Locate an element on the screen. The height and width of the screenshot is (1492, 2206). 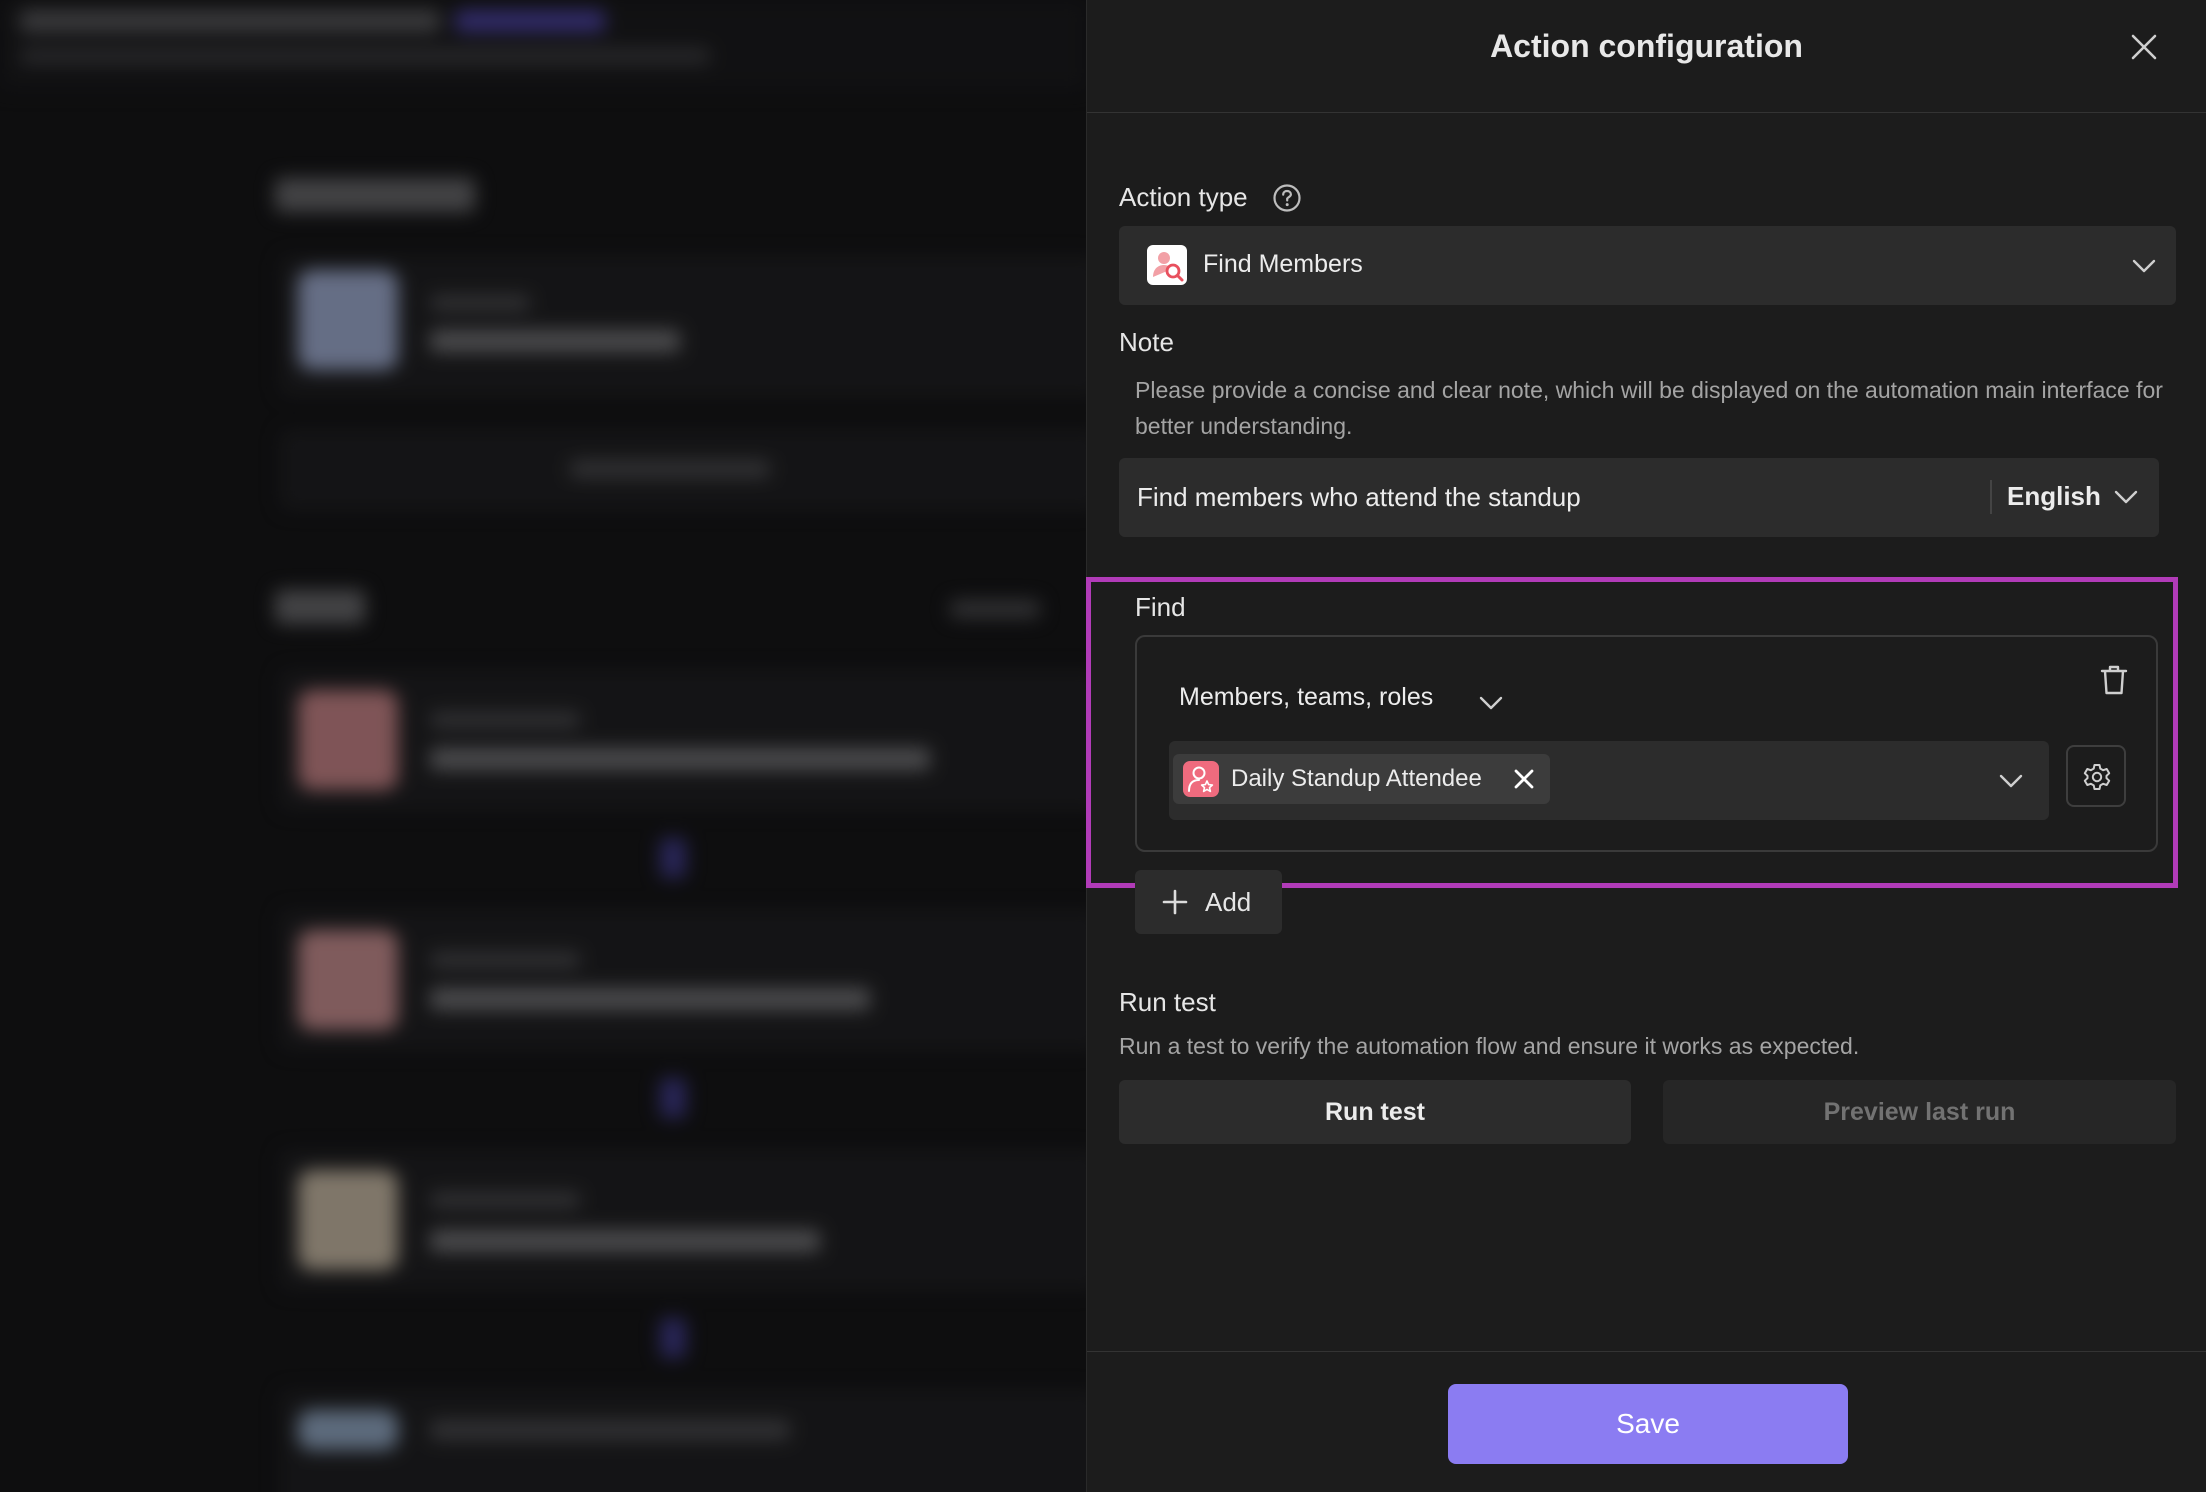
selected-tag: Daily Standup Attendee is located at coordinates (1361, 779).